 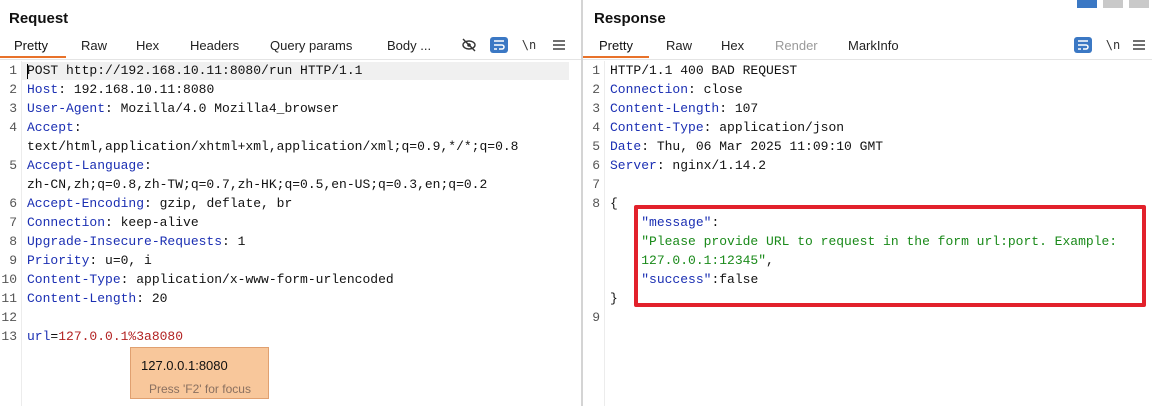 I want to click on code-line: User-Agent: Mozilla/4.0 Mozilla4_browser, so click(x=183, y=108).